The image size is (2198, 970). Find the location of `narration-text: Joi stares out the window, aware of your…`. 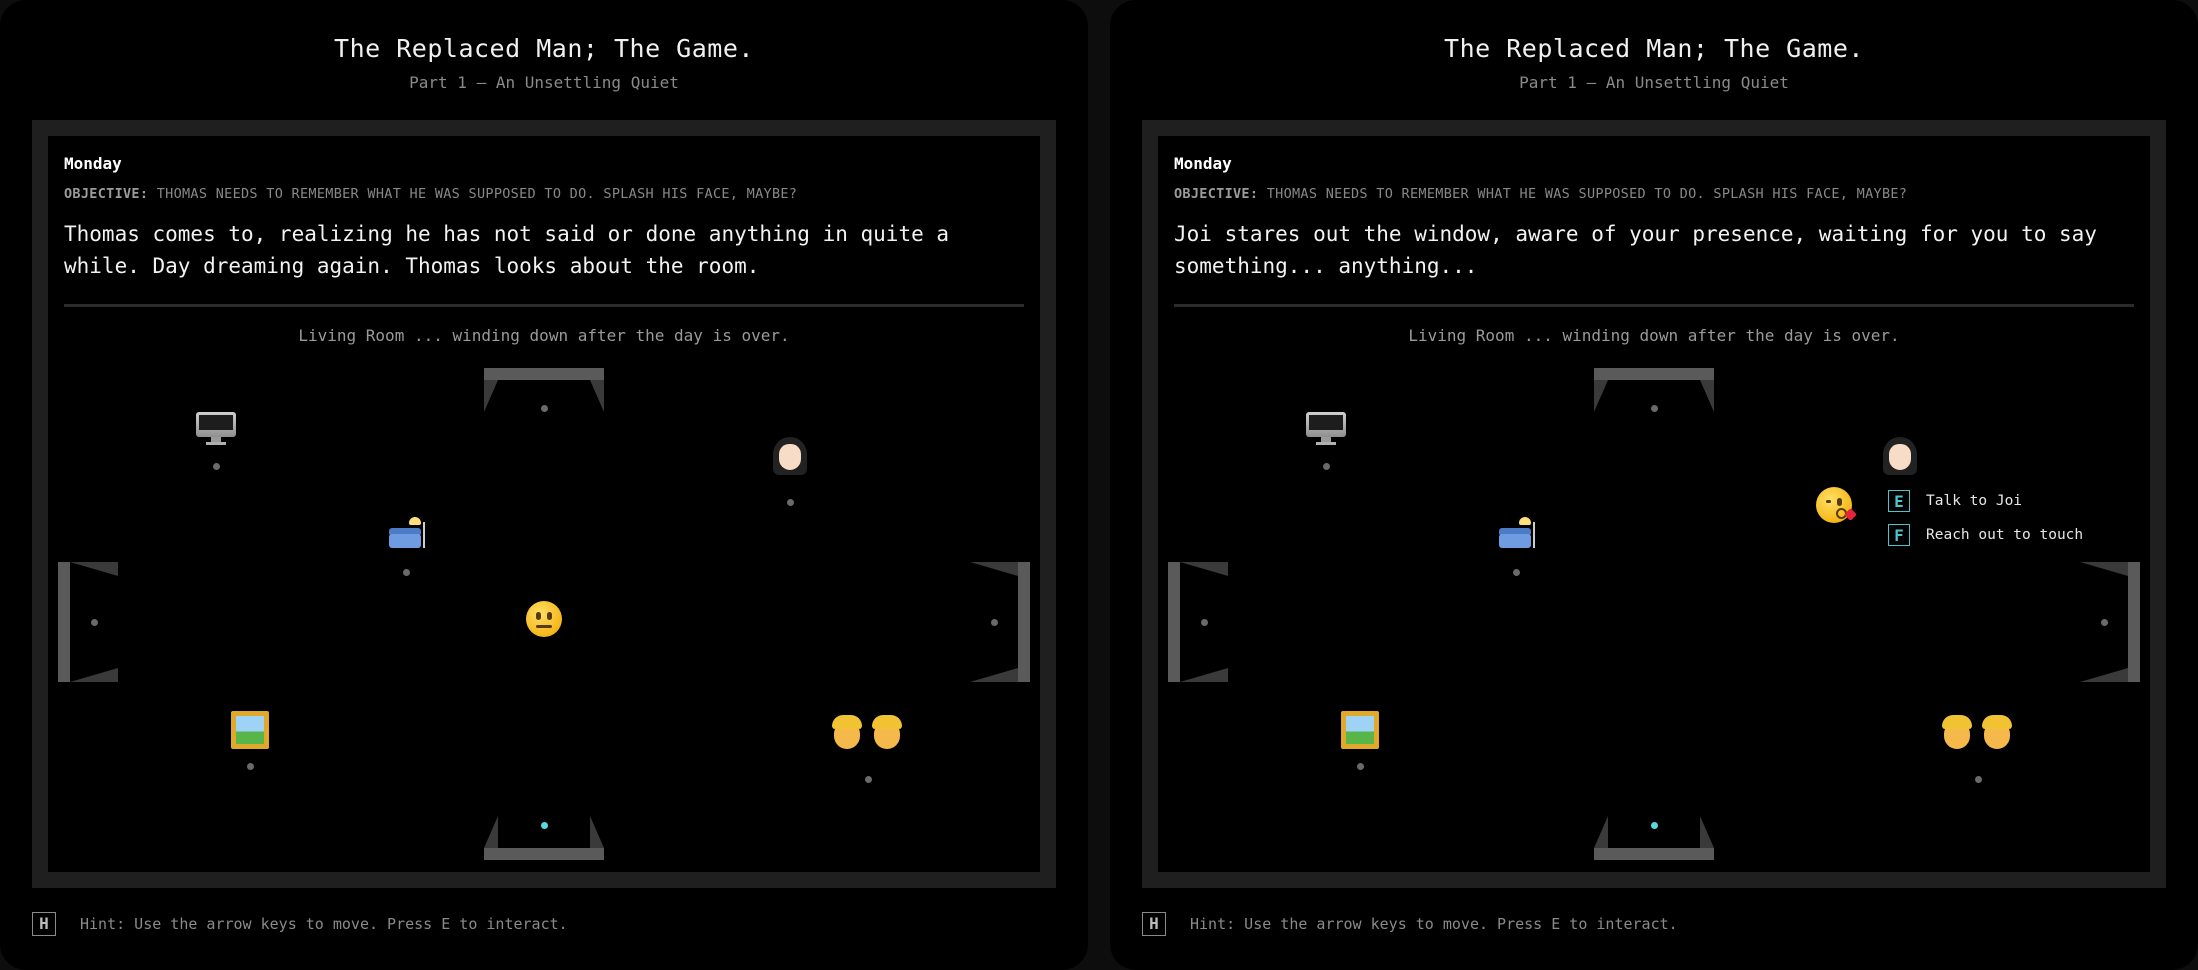

narration-text: Joi stares out the window, aware of your… is located at coordinates (1635, 250).